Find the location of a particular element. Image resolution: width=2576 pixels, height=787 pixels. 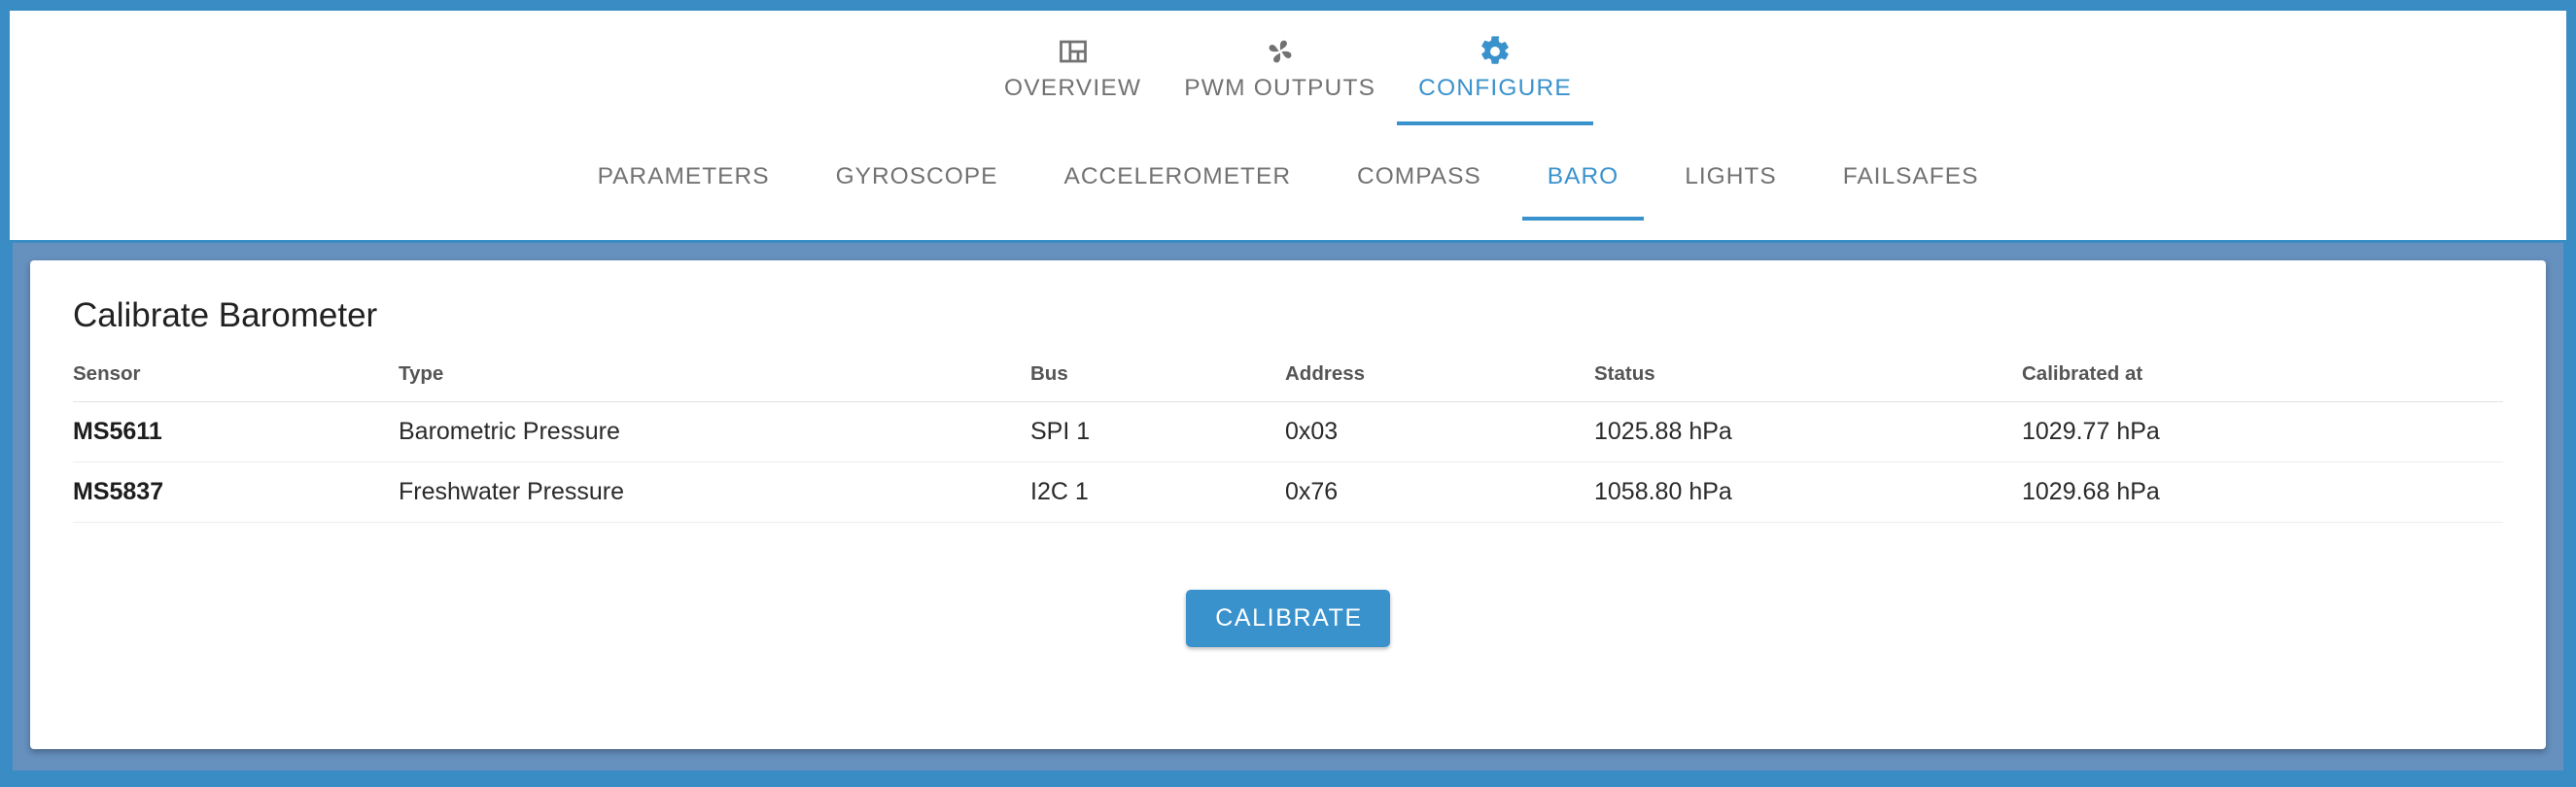

cell-type: Barometric Pressure is located at coordinates (714, 431).